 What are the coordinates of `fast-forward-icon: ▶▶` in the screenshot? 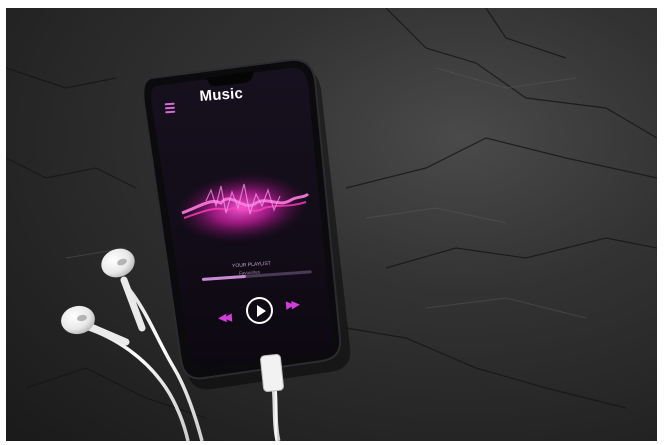 It's located at (292, 305).